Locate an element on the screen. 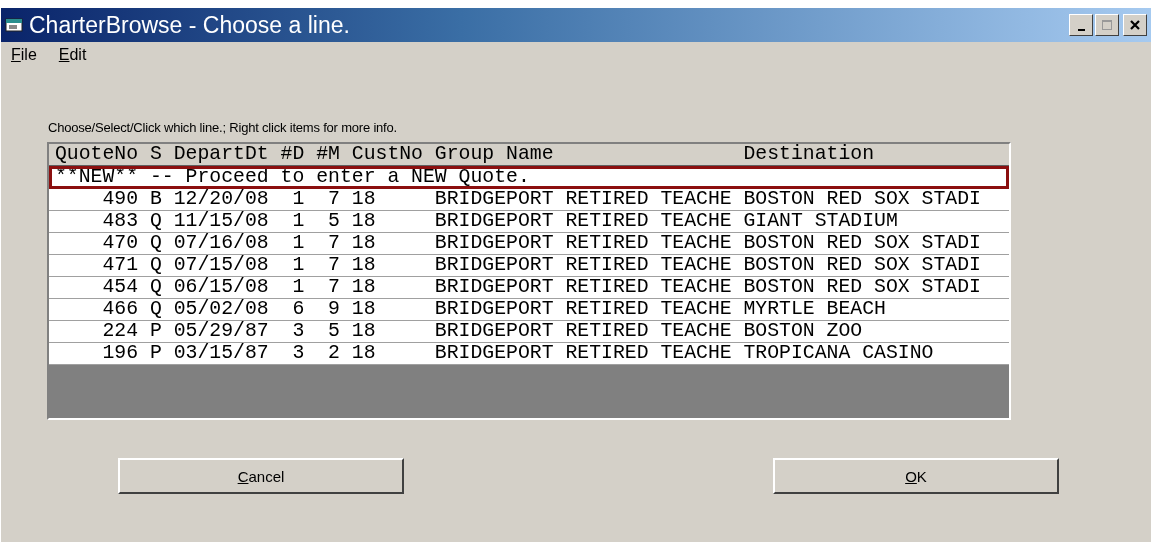  list-row: 483 Q 11/15/08 1 5 18 BRIDGEPORT RETIRED TEACHE GIANT STADIUM is located at coordinates (529, 222).